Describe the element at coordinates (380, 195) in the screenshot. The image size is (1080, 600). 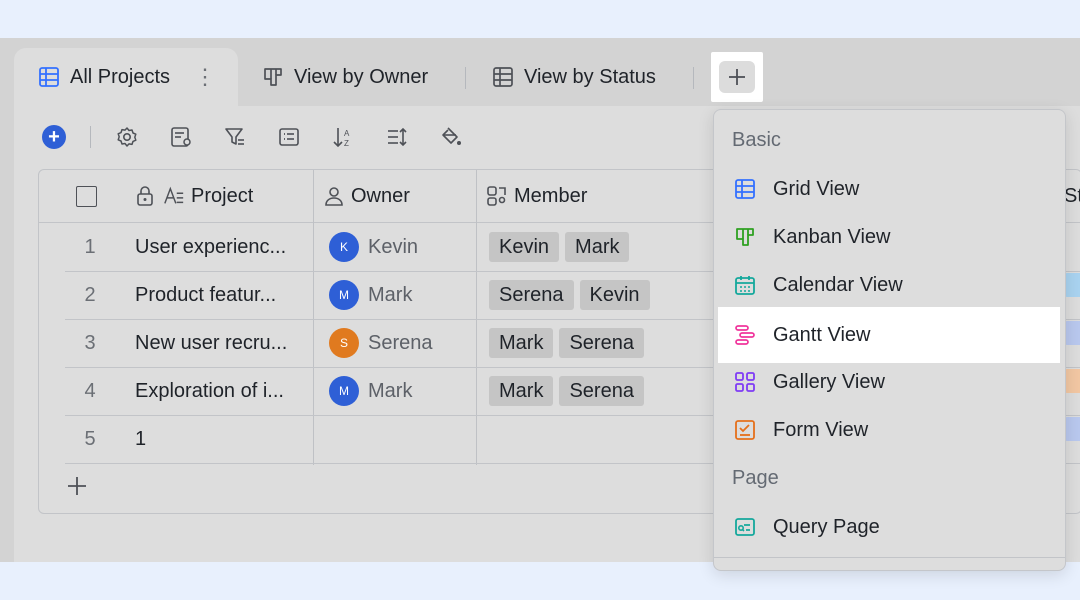
I see `column-label: Owner` at that location.